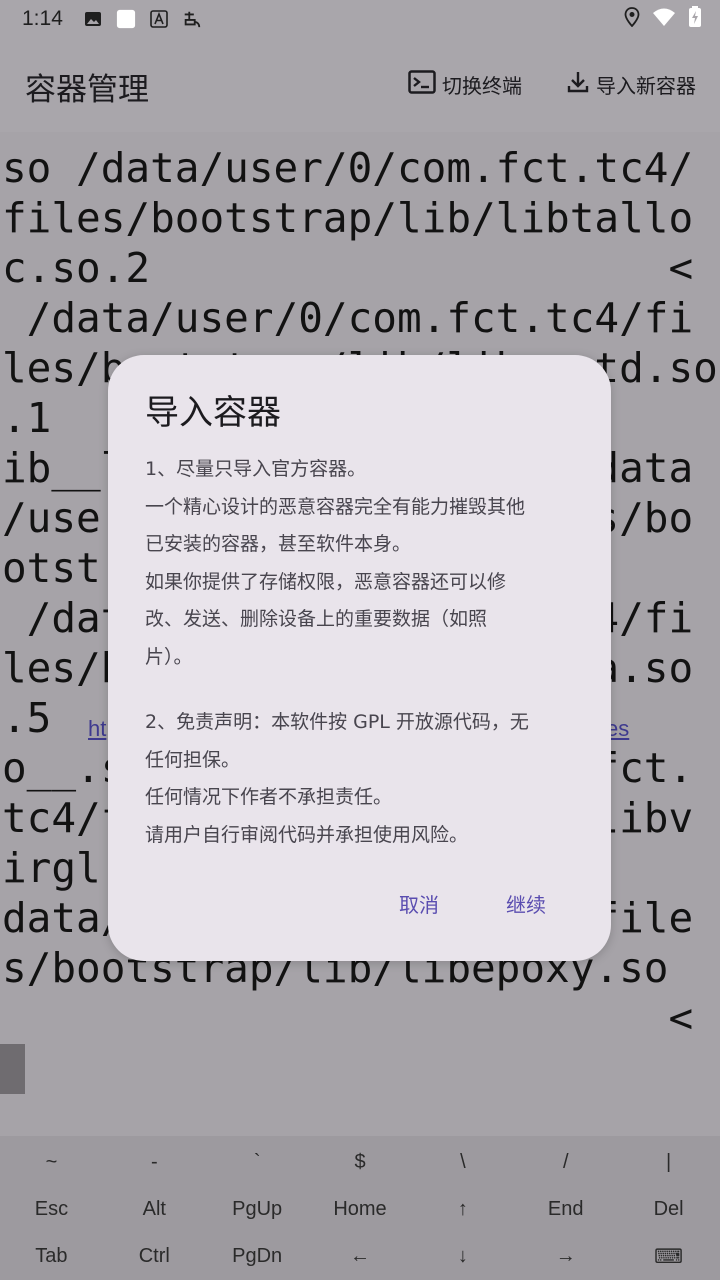  What do you see at coordinates (126, 19) in the screenshot?
I see `app-square-icon` at bounding box center [126, 19].